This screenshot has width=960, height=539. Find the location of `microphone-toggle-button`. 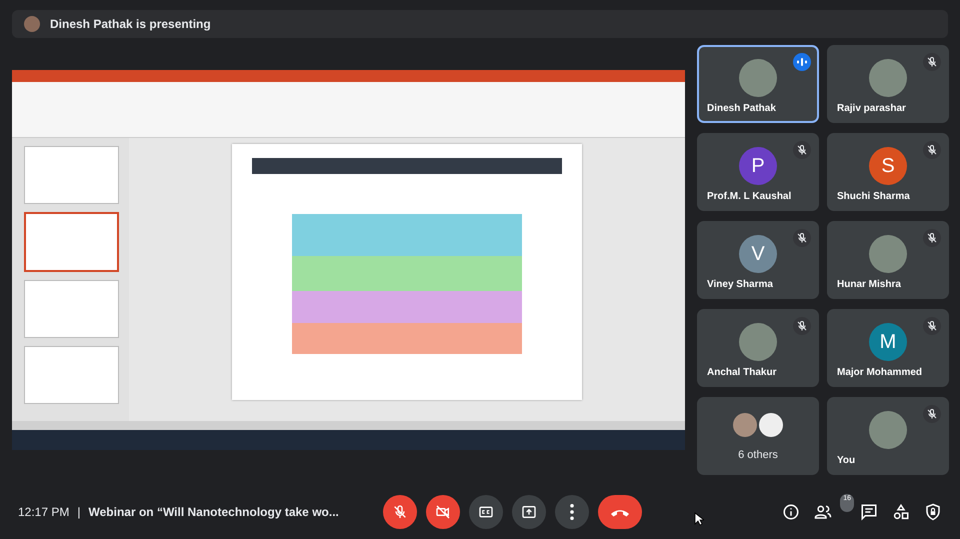

microphone-toggle-button is located at coordinates (400, 512).